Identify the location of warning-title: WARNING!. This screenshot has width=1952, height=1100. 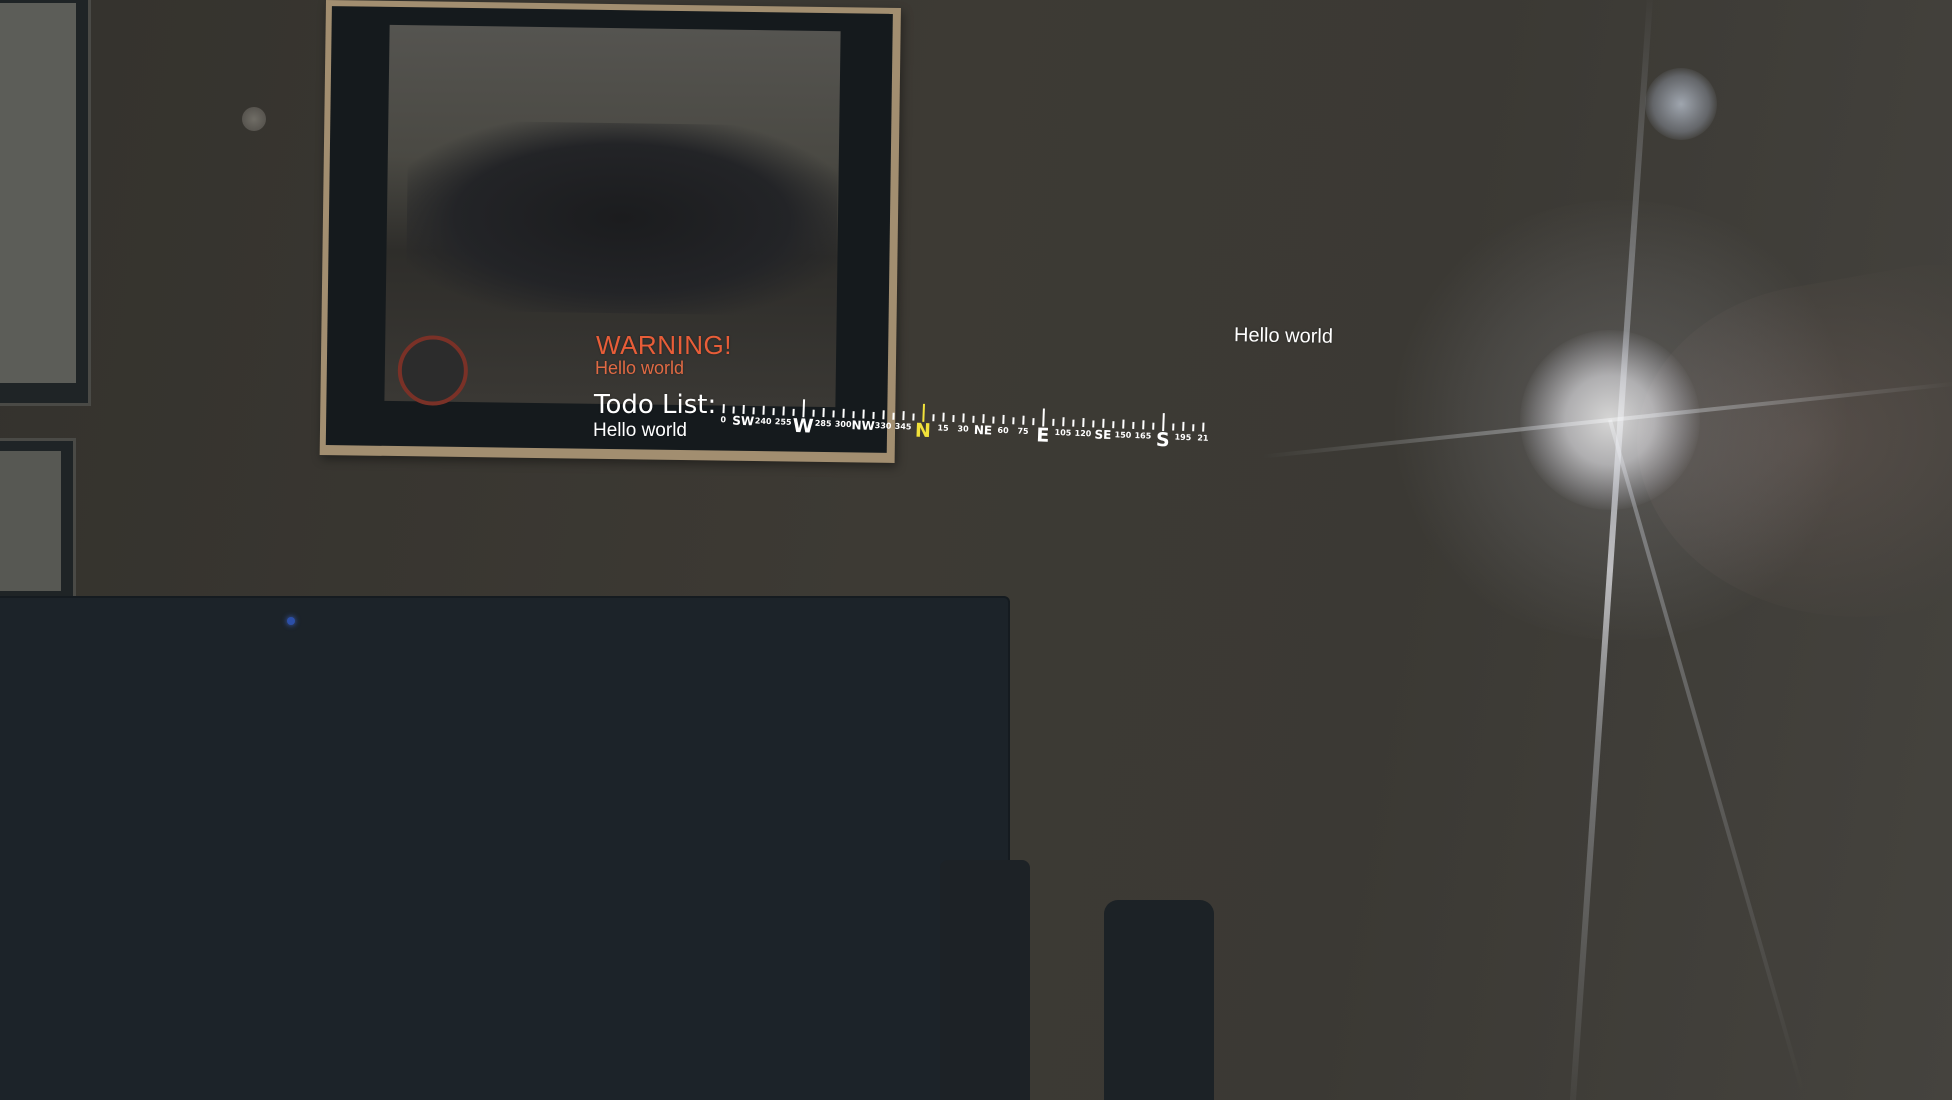
(664, 345).